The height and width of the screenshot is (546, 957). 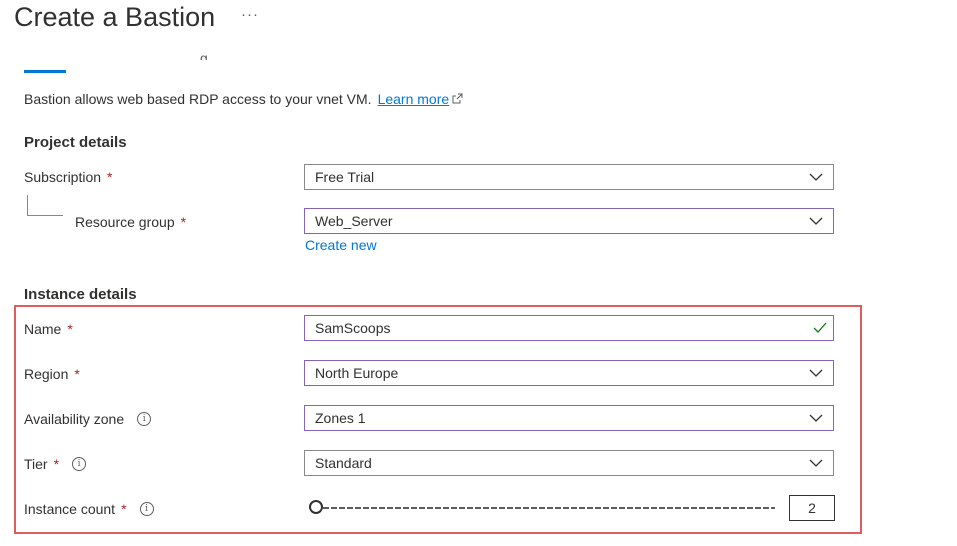 I want to click on resource-group-label: Resource group *, so click(x=130, y=222).